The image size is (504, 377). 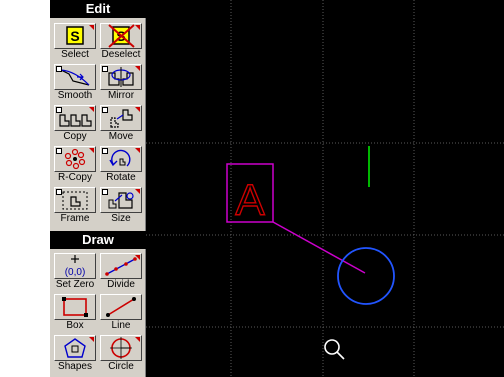 What do you see at coordinates (75, 284) in the screenshot?
I see `setzero-label: Set Zero` at bounding box center [75, 284].